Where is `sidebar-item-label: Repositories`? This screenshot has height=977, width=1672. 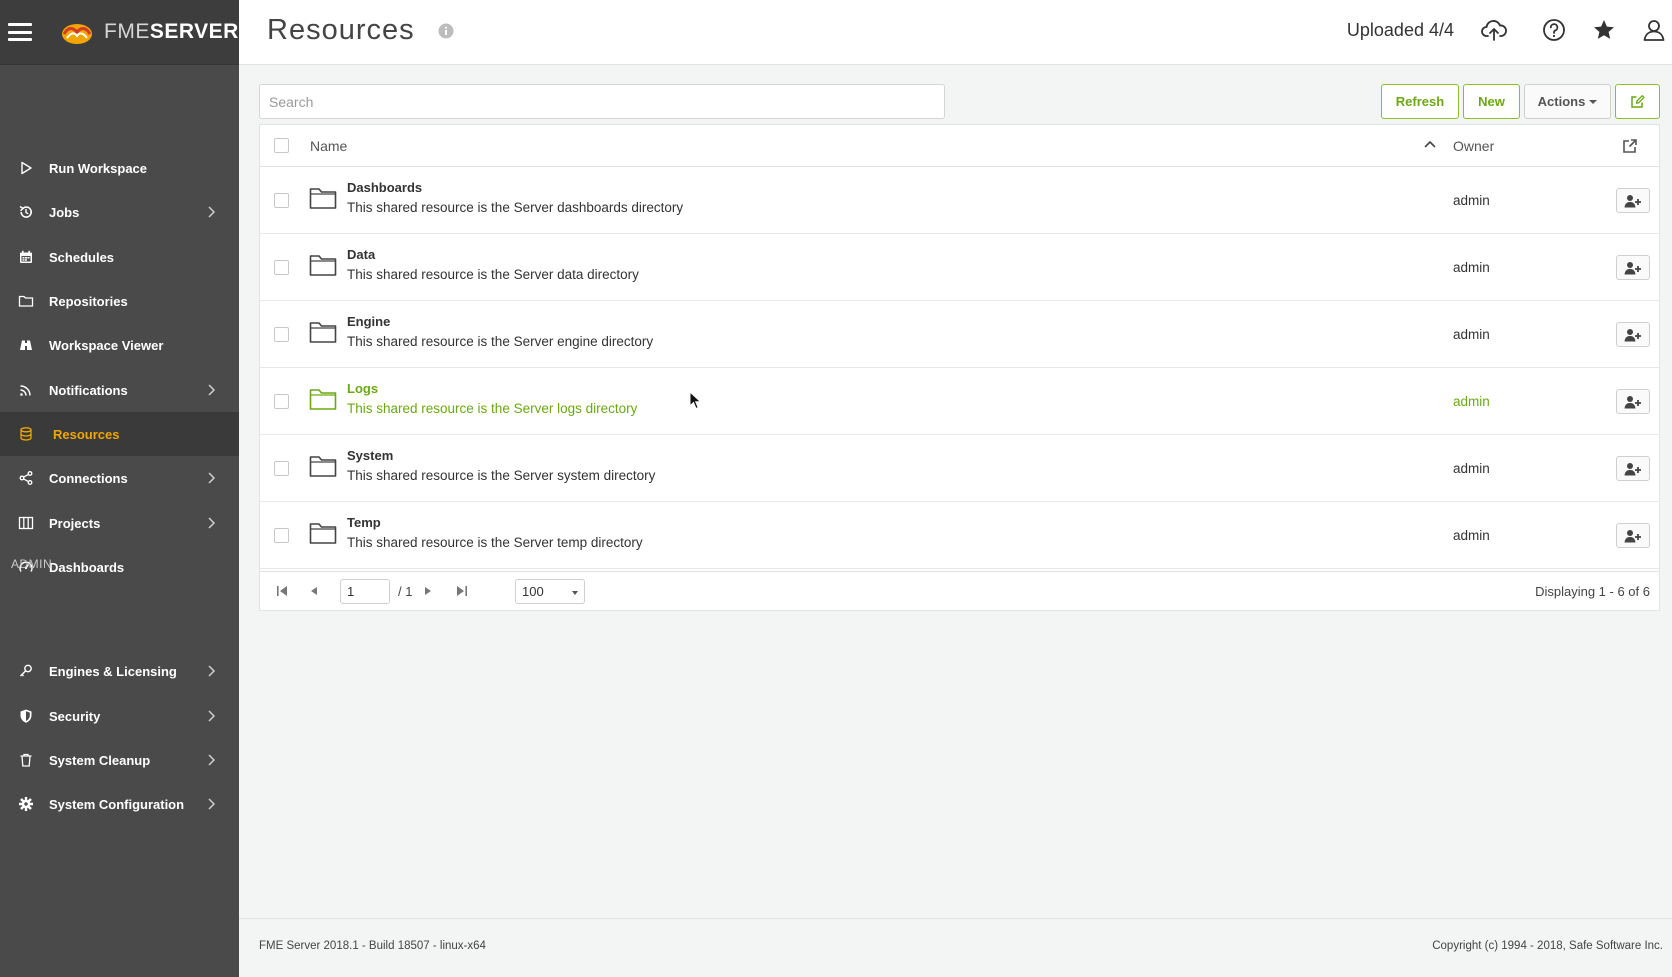
sidebar-item-label: Repositories is located at coordinates (88, 301).